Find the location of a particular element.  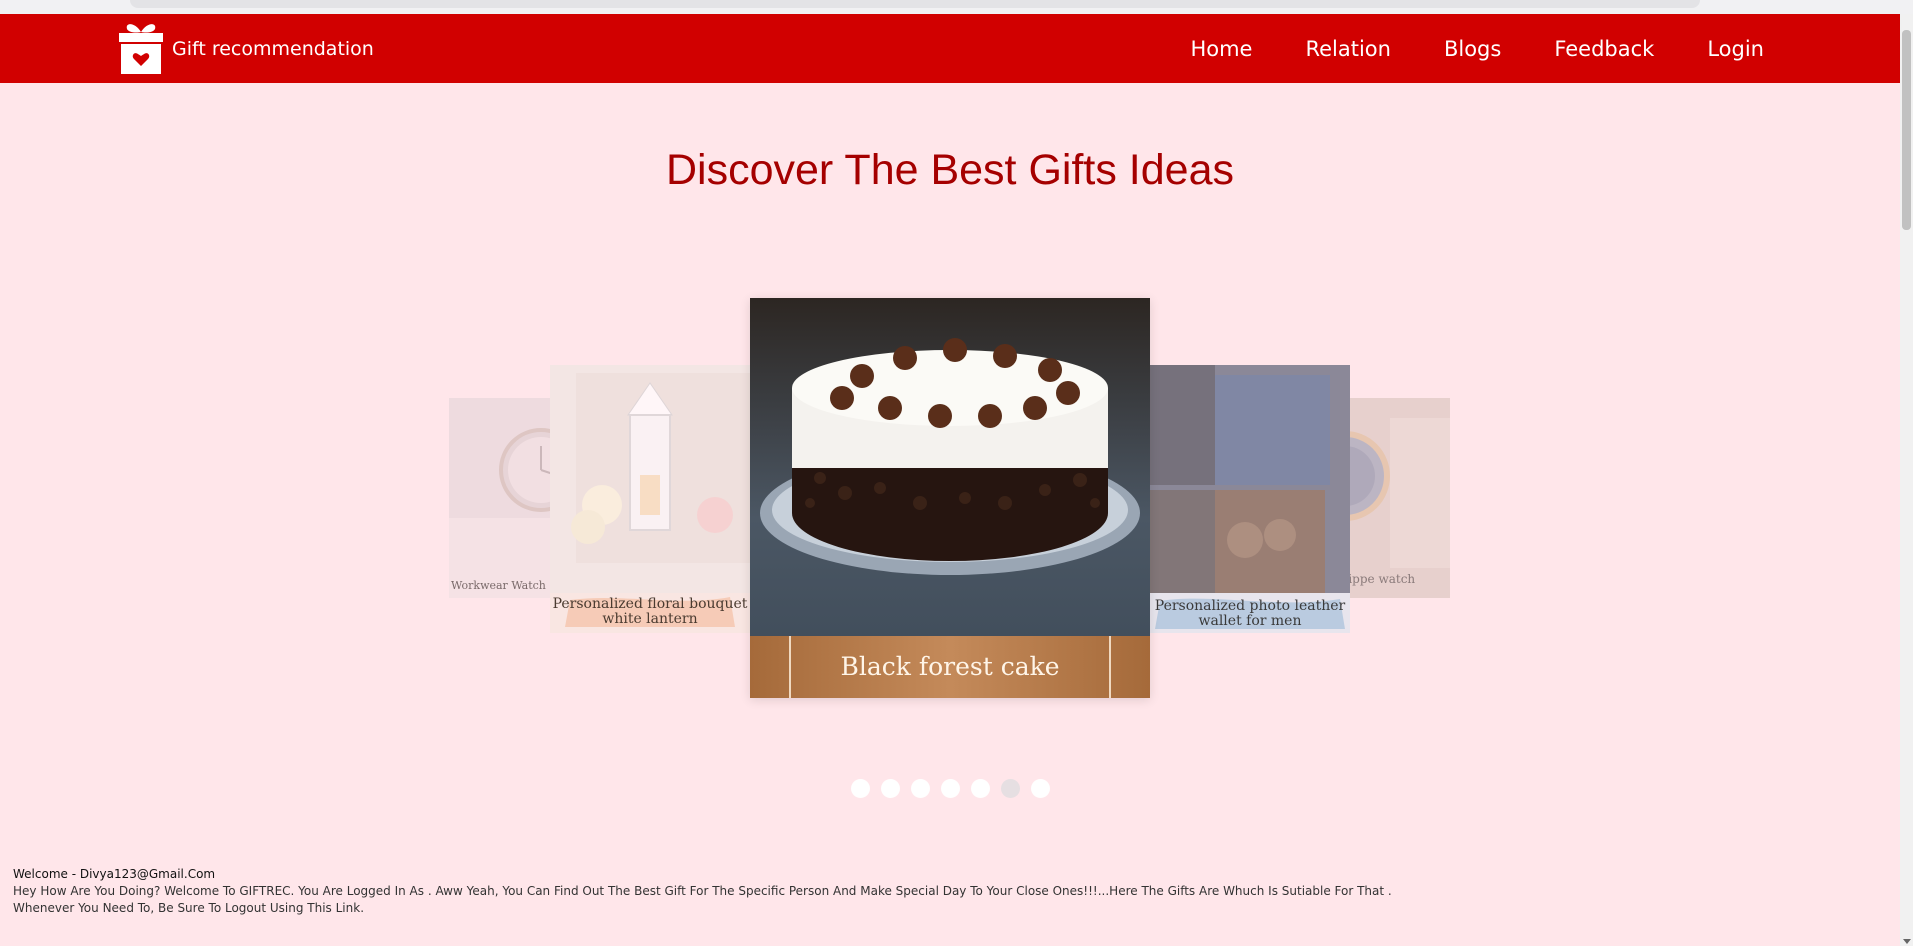

nav-home: Home is located at coordinates (1221, 49).